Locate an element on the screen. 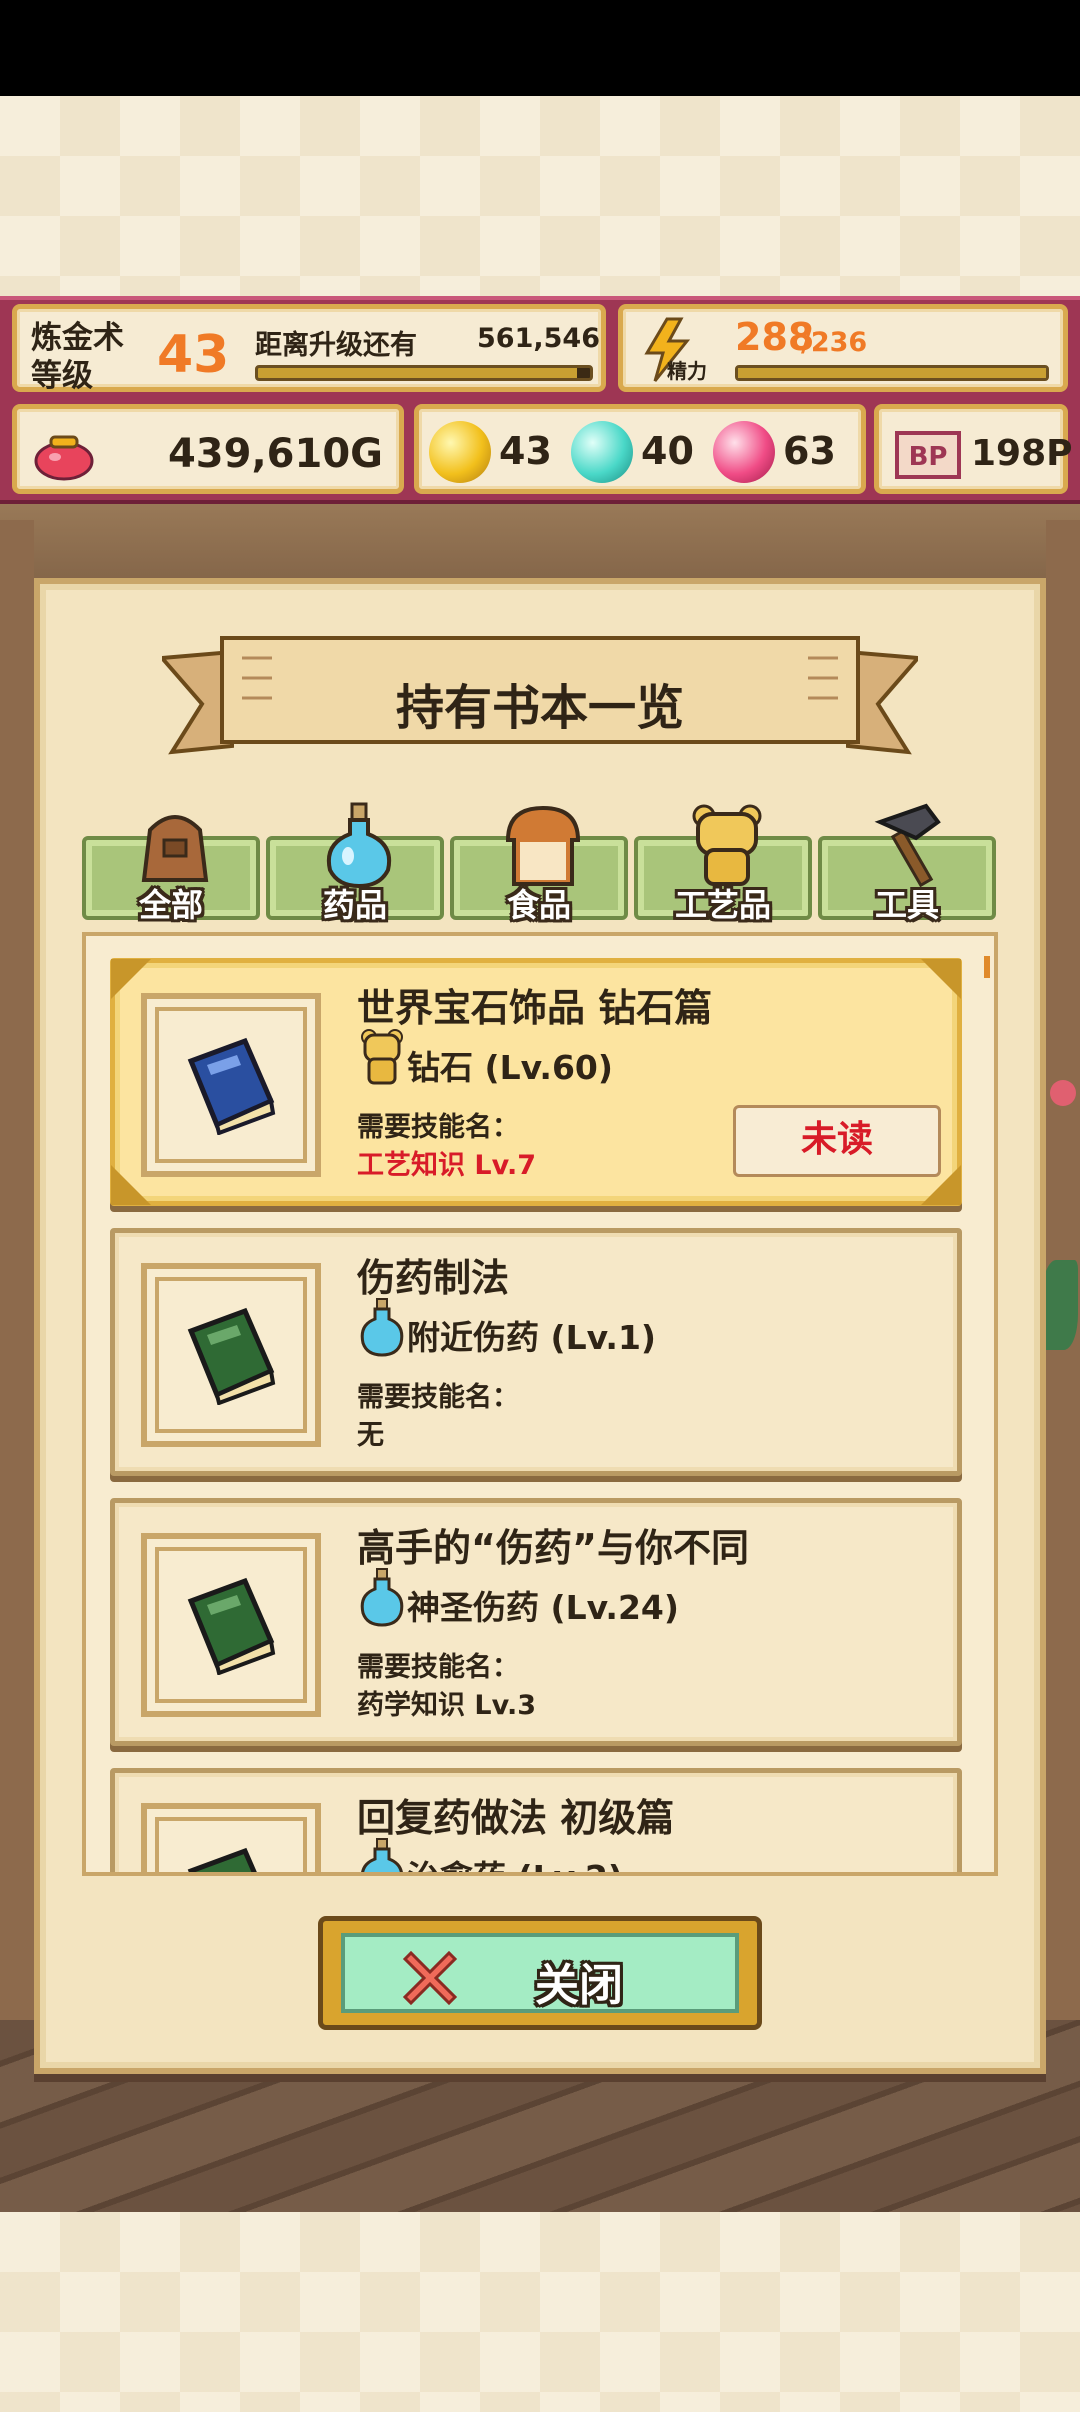 Image resolution: width=1080 pixels, height=2412 pixels. tab-tools: 工具 is located at coordinates (907, 863).